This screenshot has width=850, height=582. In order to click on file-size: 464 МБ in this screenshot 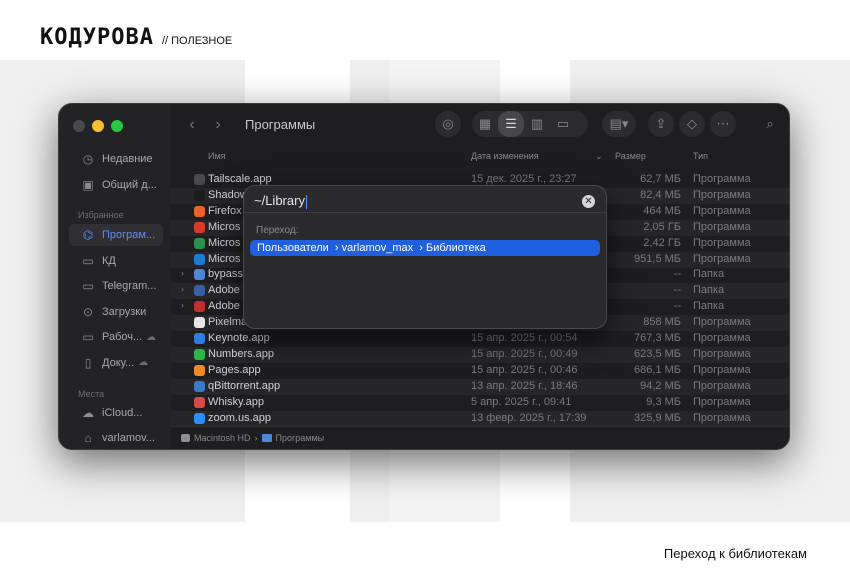, I will do `click(662, 210)`.